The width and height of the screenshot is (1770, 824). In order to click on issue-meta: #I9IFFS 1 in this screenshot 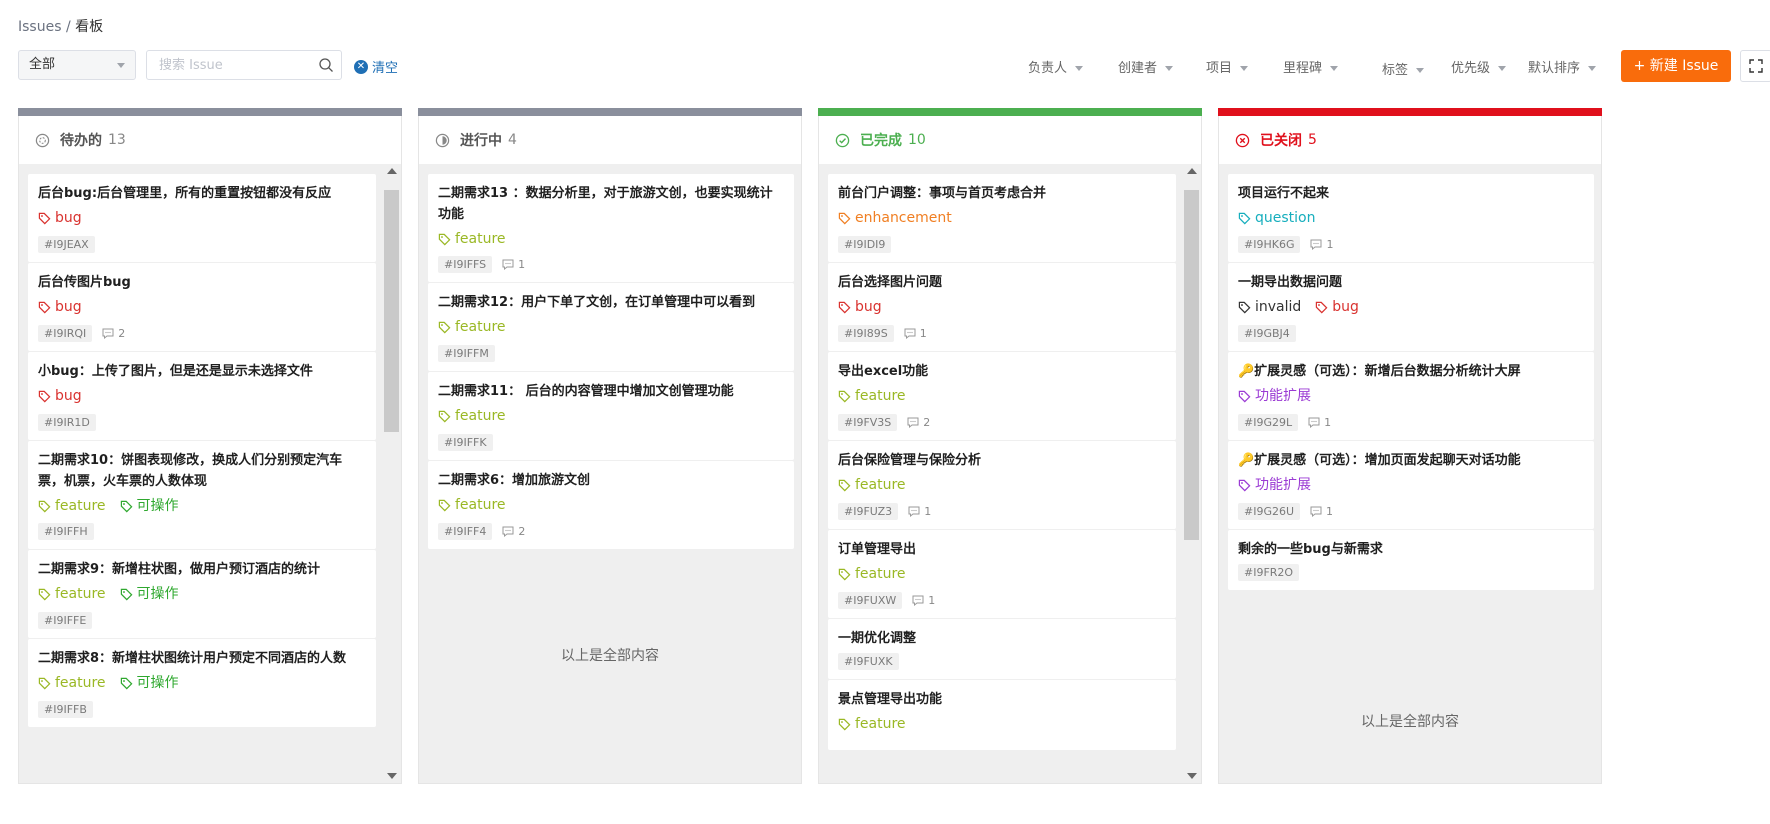, I will do `click(481, 264)`.